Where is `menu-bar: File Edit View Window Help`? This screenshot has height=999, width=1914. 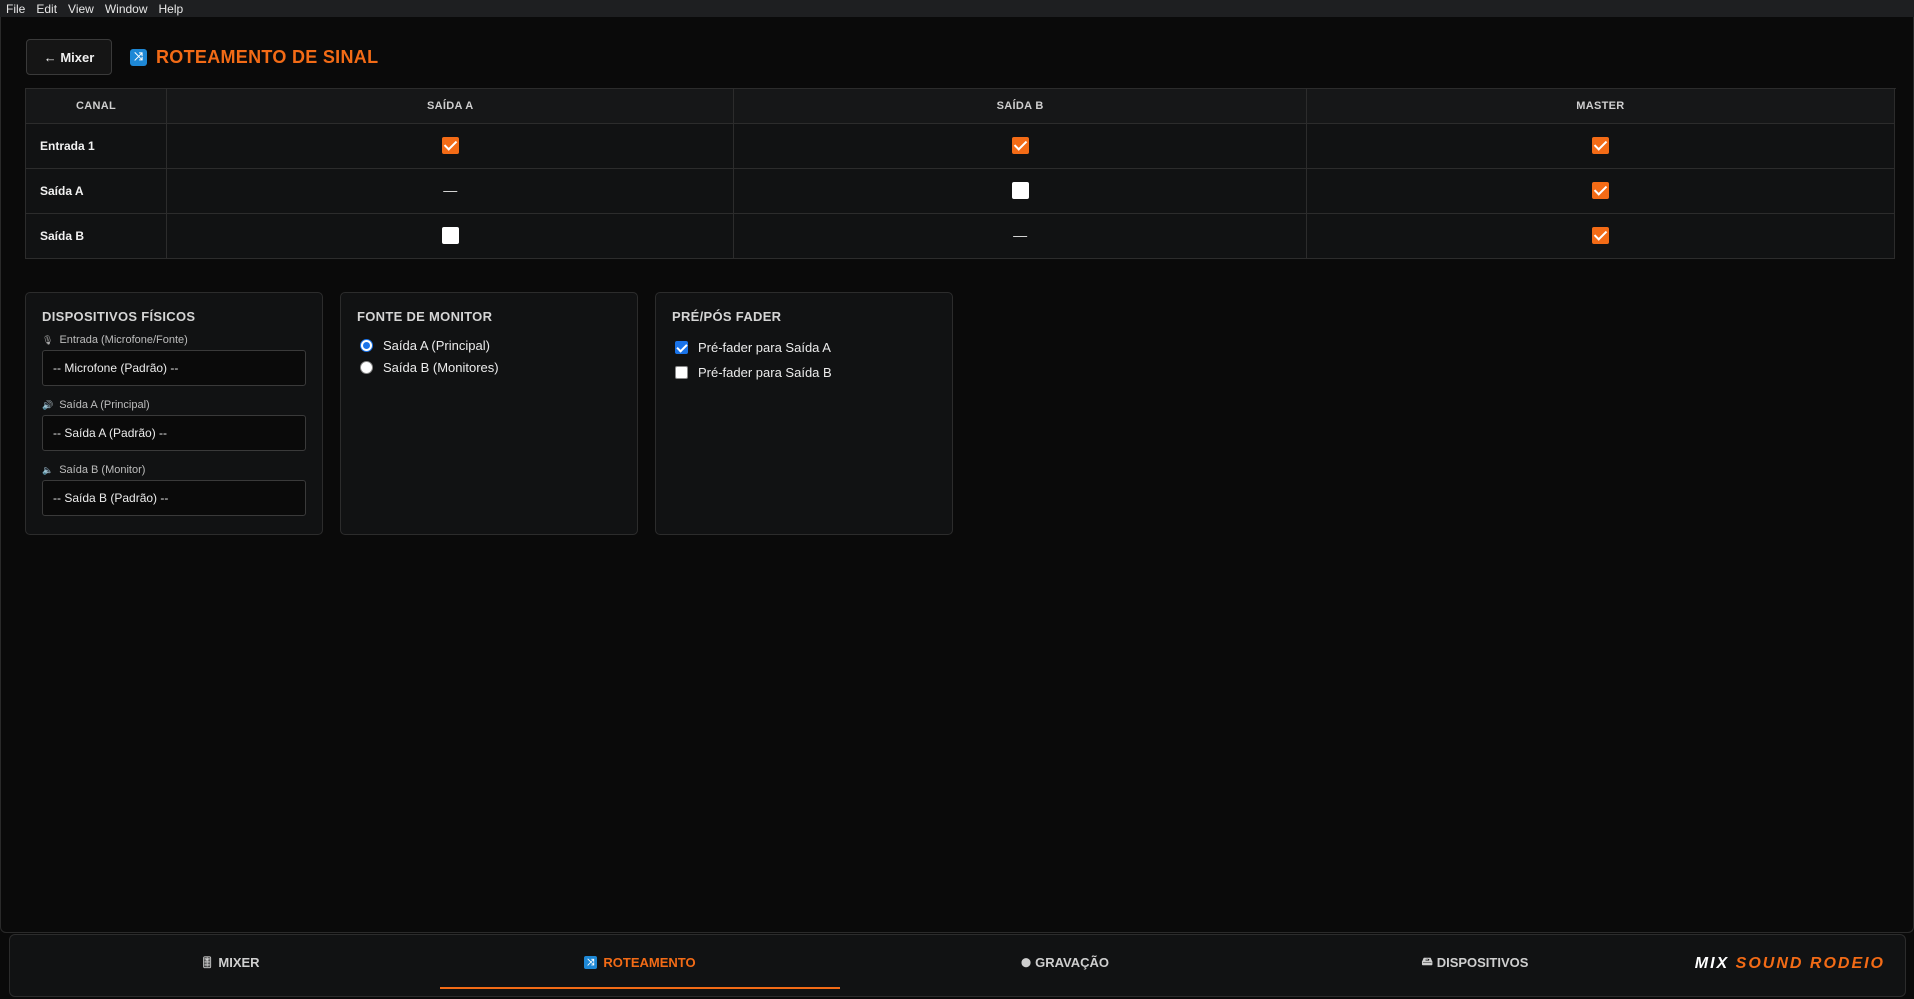
menu-bar: File Edit View Window Help is located at coordinates (957, 8).